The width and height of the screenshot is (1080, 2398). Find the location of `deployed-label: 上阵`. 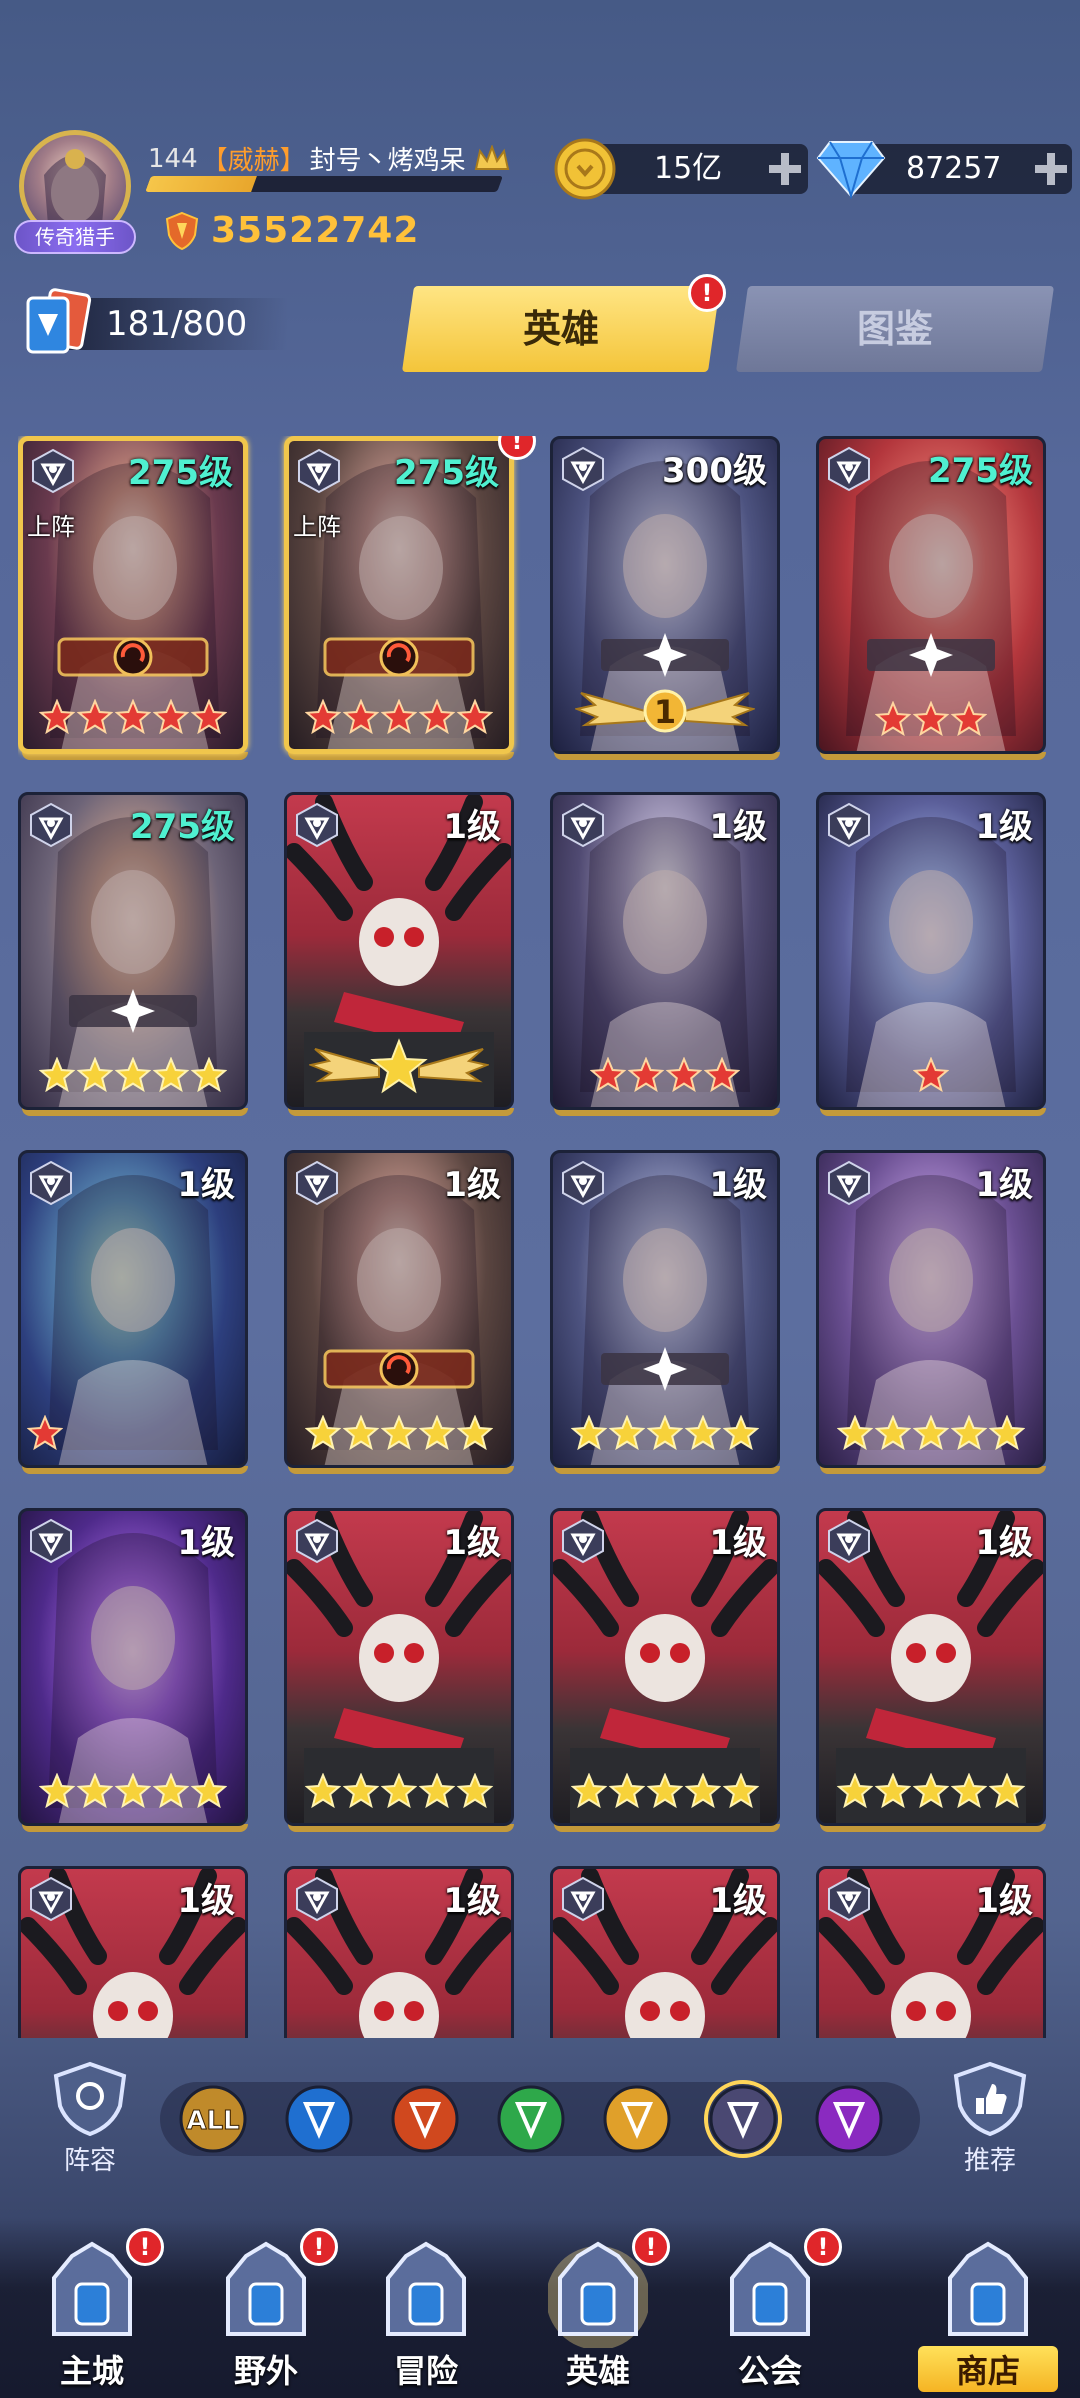

deployed-label: 上阵 is located at coordinates (51, 527).